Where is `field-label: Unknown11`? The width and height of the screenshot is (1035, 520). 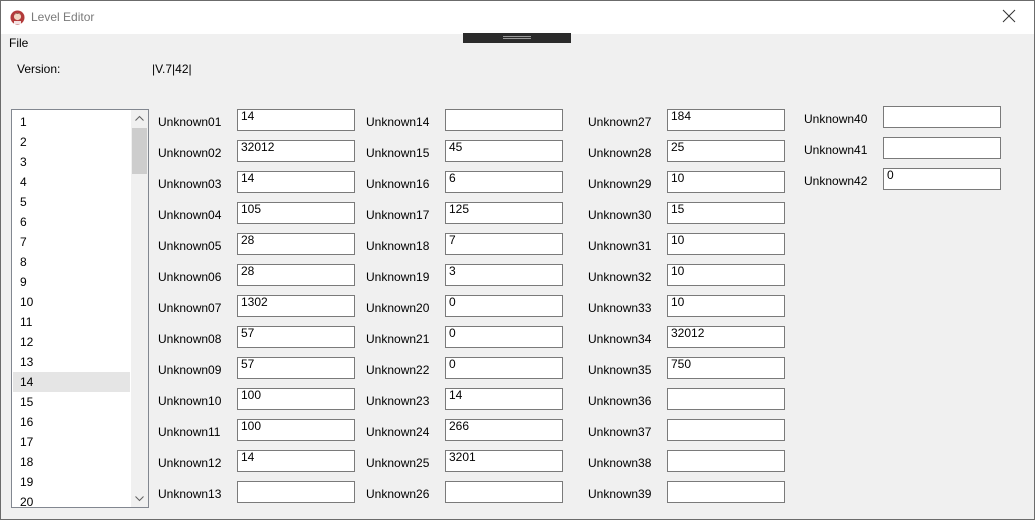 field-label: Unknown11 is located at coordinates (189, 432).